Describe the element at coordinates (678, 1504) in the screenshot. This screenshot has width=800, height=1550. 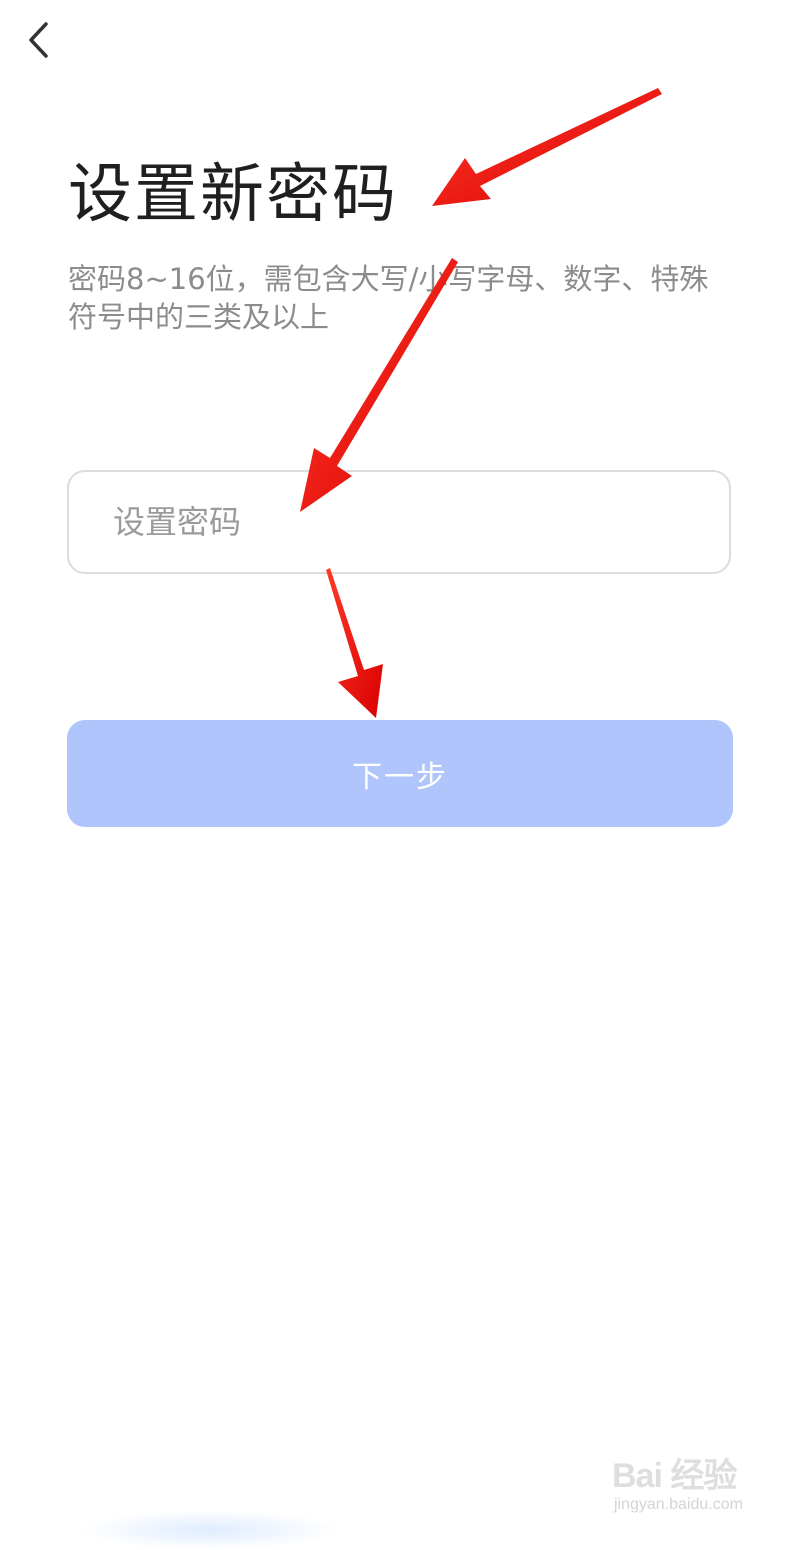
I see `watermark-url: jingyan.baidu.com` at that location.